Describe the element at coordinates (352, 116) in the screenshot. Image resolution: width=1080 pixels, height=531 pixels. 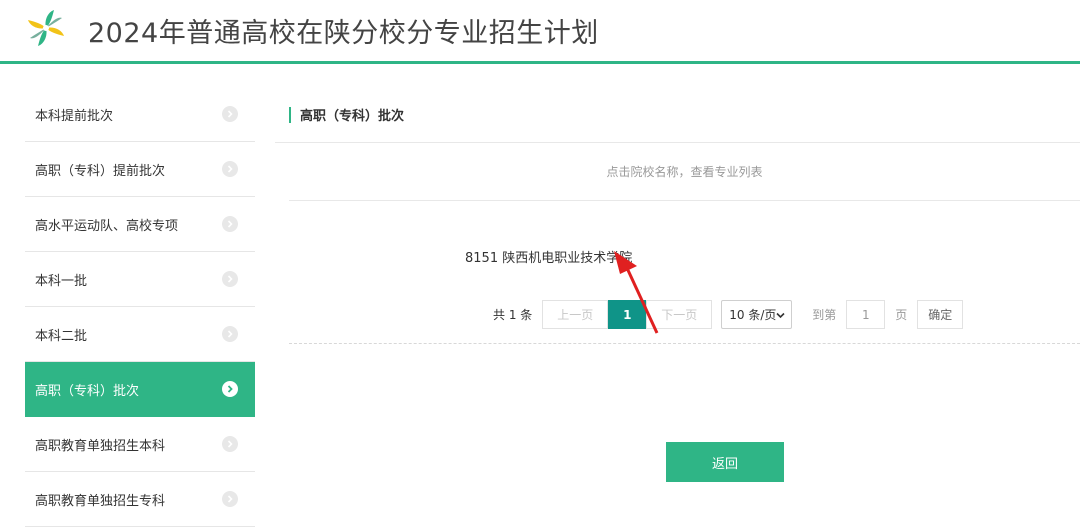
I see `section-title: 高职（专科）批次` at that location.